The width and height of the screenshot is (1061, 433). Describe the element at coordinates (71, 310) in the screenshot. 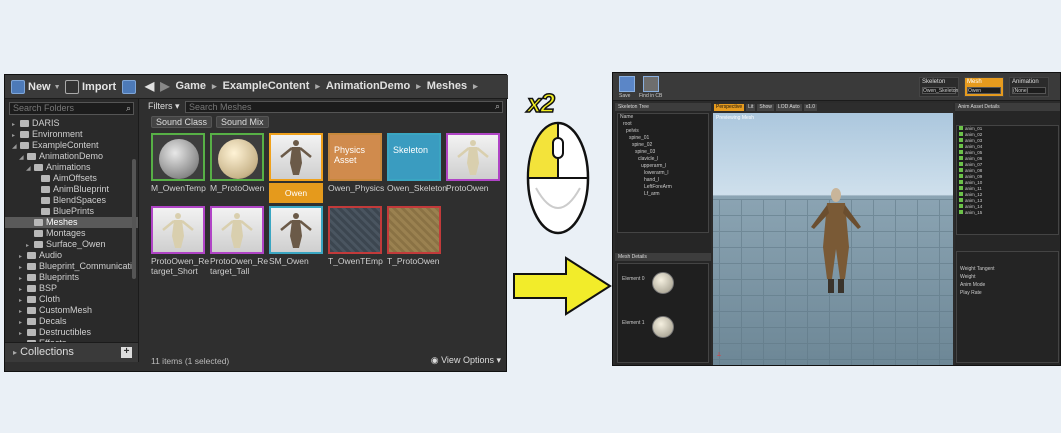

I see `folder-item: ▸ CustomMesh` at that location.